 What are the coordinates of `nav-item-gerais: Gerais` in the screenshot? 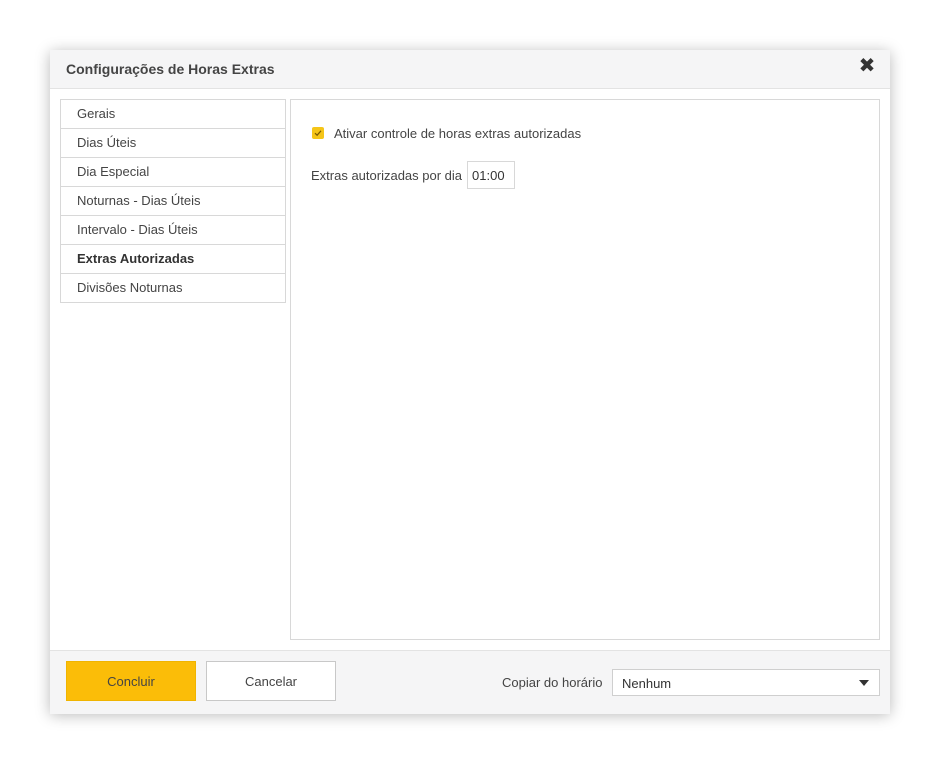 It's located at (173, 114).